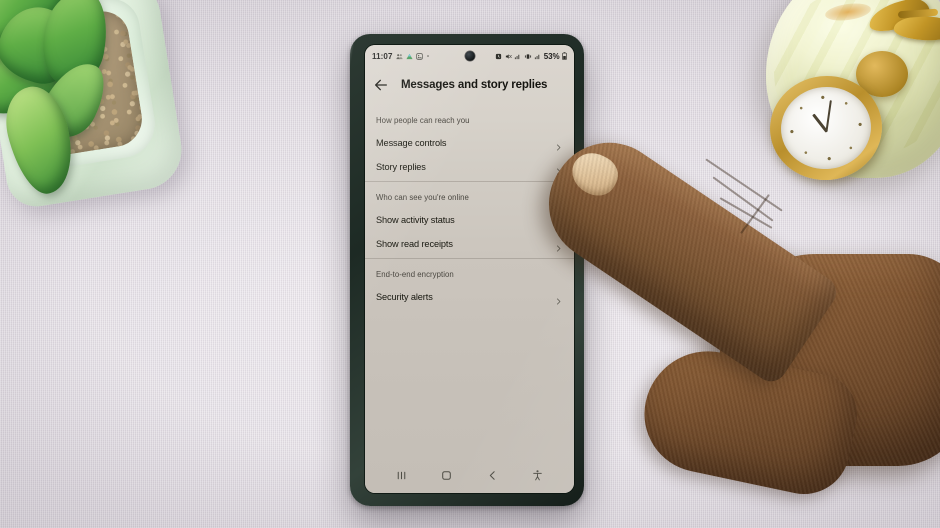  I want to click on contacts-icon, so click(399, 56).